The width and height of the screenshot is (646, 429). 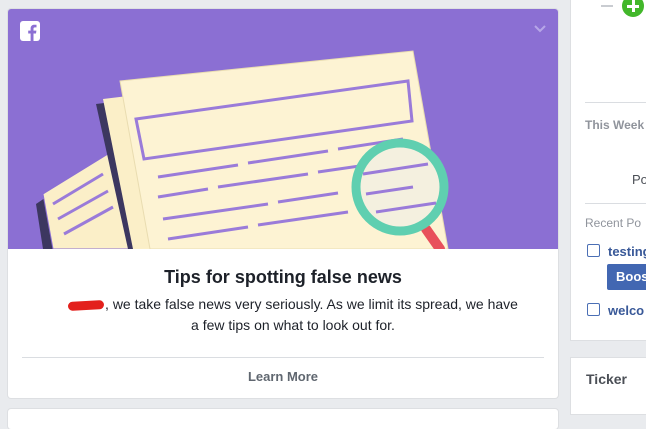 What do you see at coordinates (626, 310) in the screenshot?
I see `recent-post-link: welco` at bounding box center [626, 310].